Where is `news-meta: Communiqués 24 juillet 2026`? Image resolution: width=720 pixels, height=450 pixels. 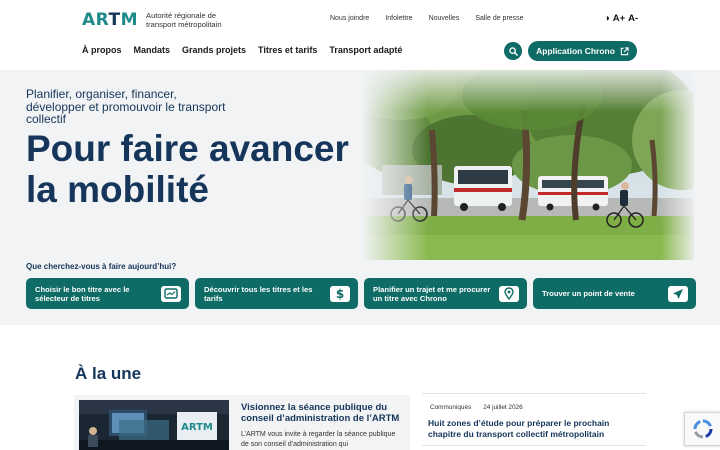 news-meta: Communiqués 24 juillet 2026 is located at coordinates (476, 407).